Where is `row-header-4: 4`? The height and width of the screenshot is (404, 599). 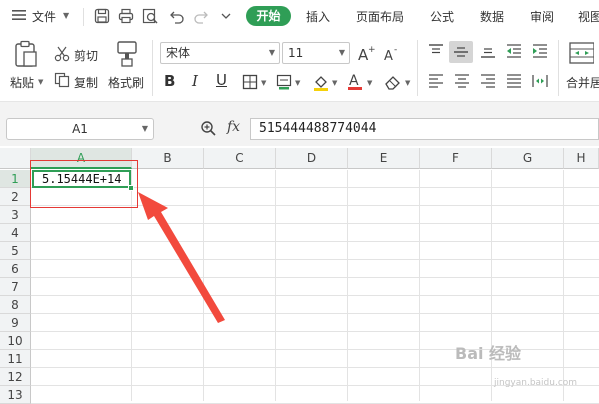
row-header-4: 4 is located at coordinates (15, 233).